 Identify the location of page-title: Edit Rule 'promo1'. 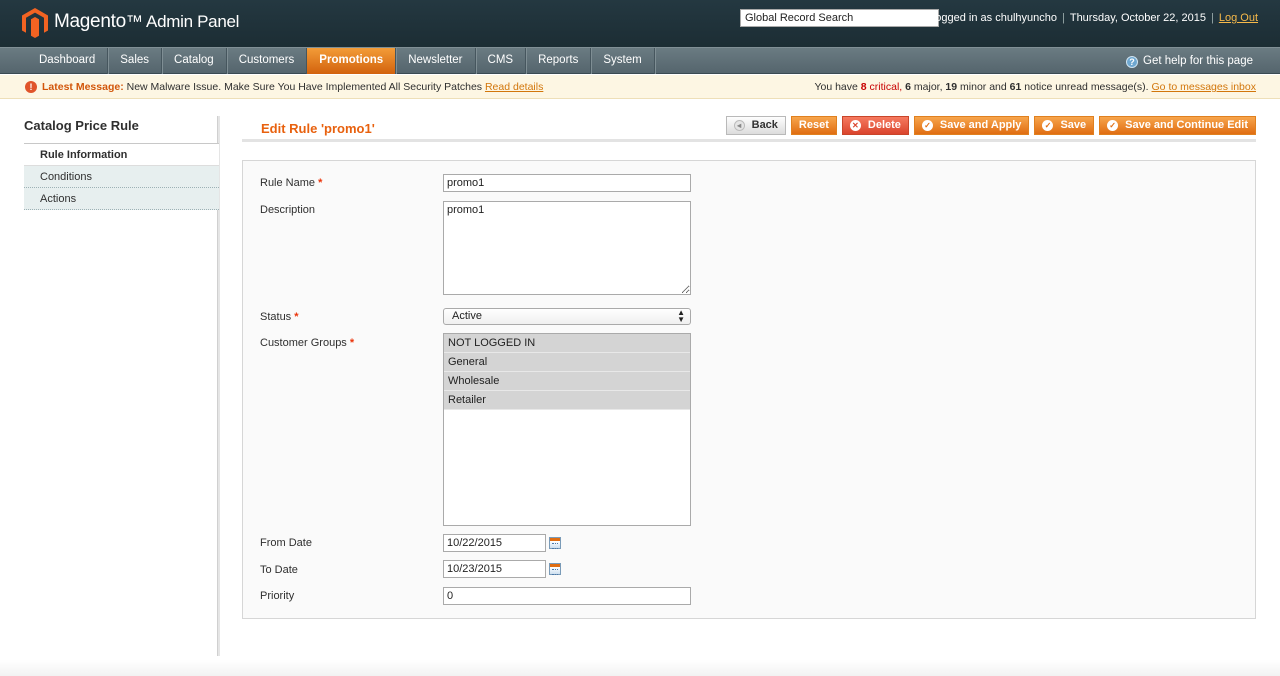
(318, 128).